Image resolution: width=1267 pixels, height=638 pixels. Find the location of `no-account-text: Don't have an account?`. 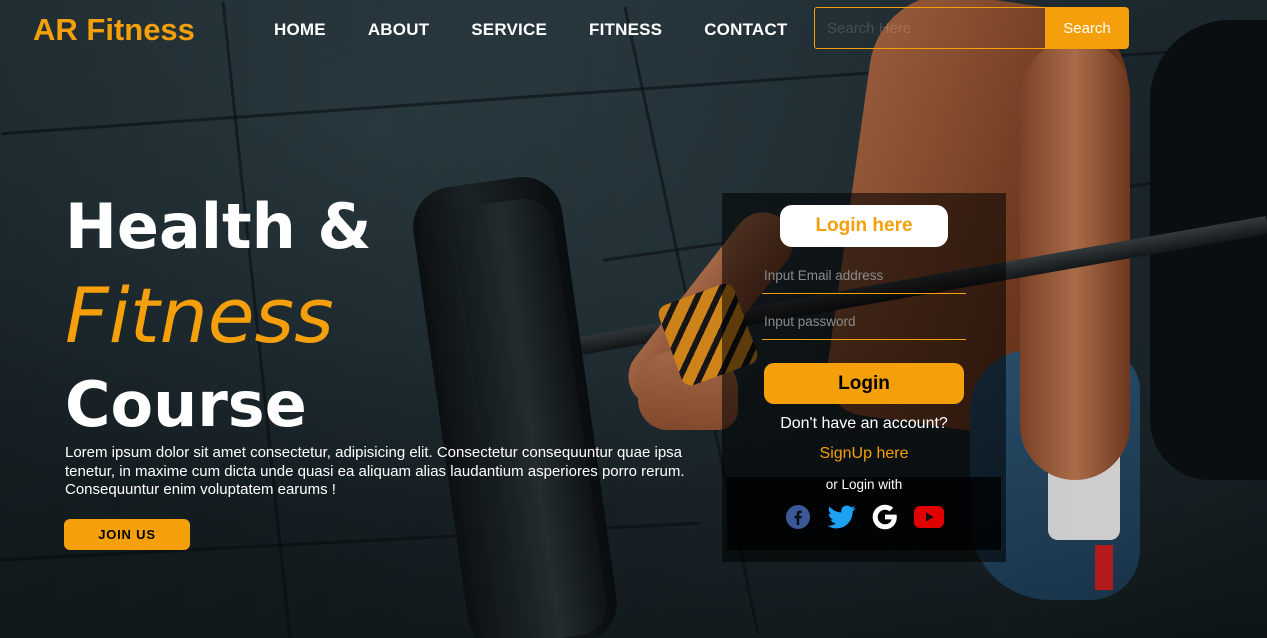

no-account-text: Don't have an account? is located at coordinates (864, 423).